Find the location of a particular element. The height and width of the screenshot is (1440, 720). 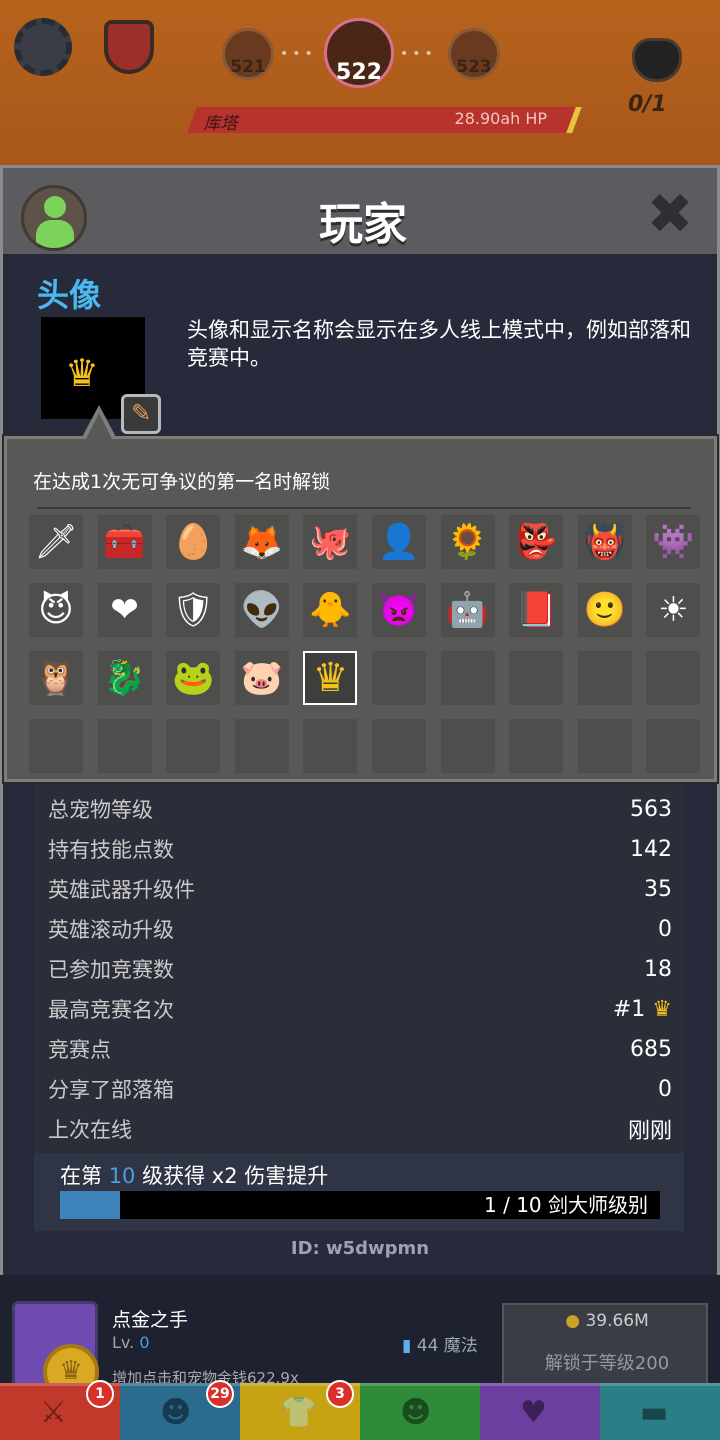

octopus-icon: 🐙 is located at coordinates (330, 542).